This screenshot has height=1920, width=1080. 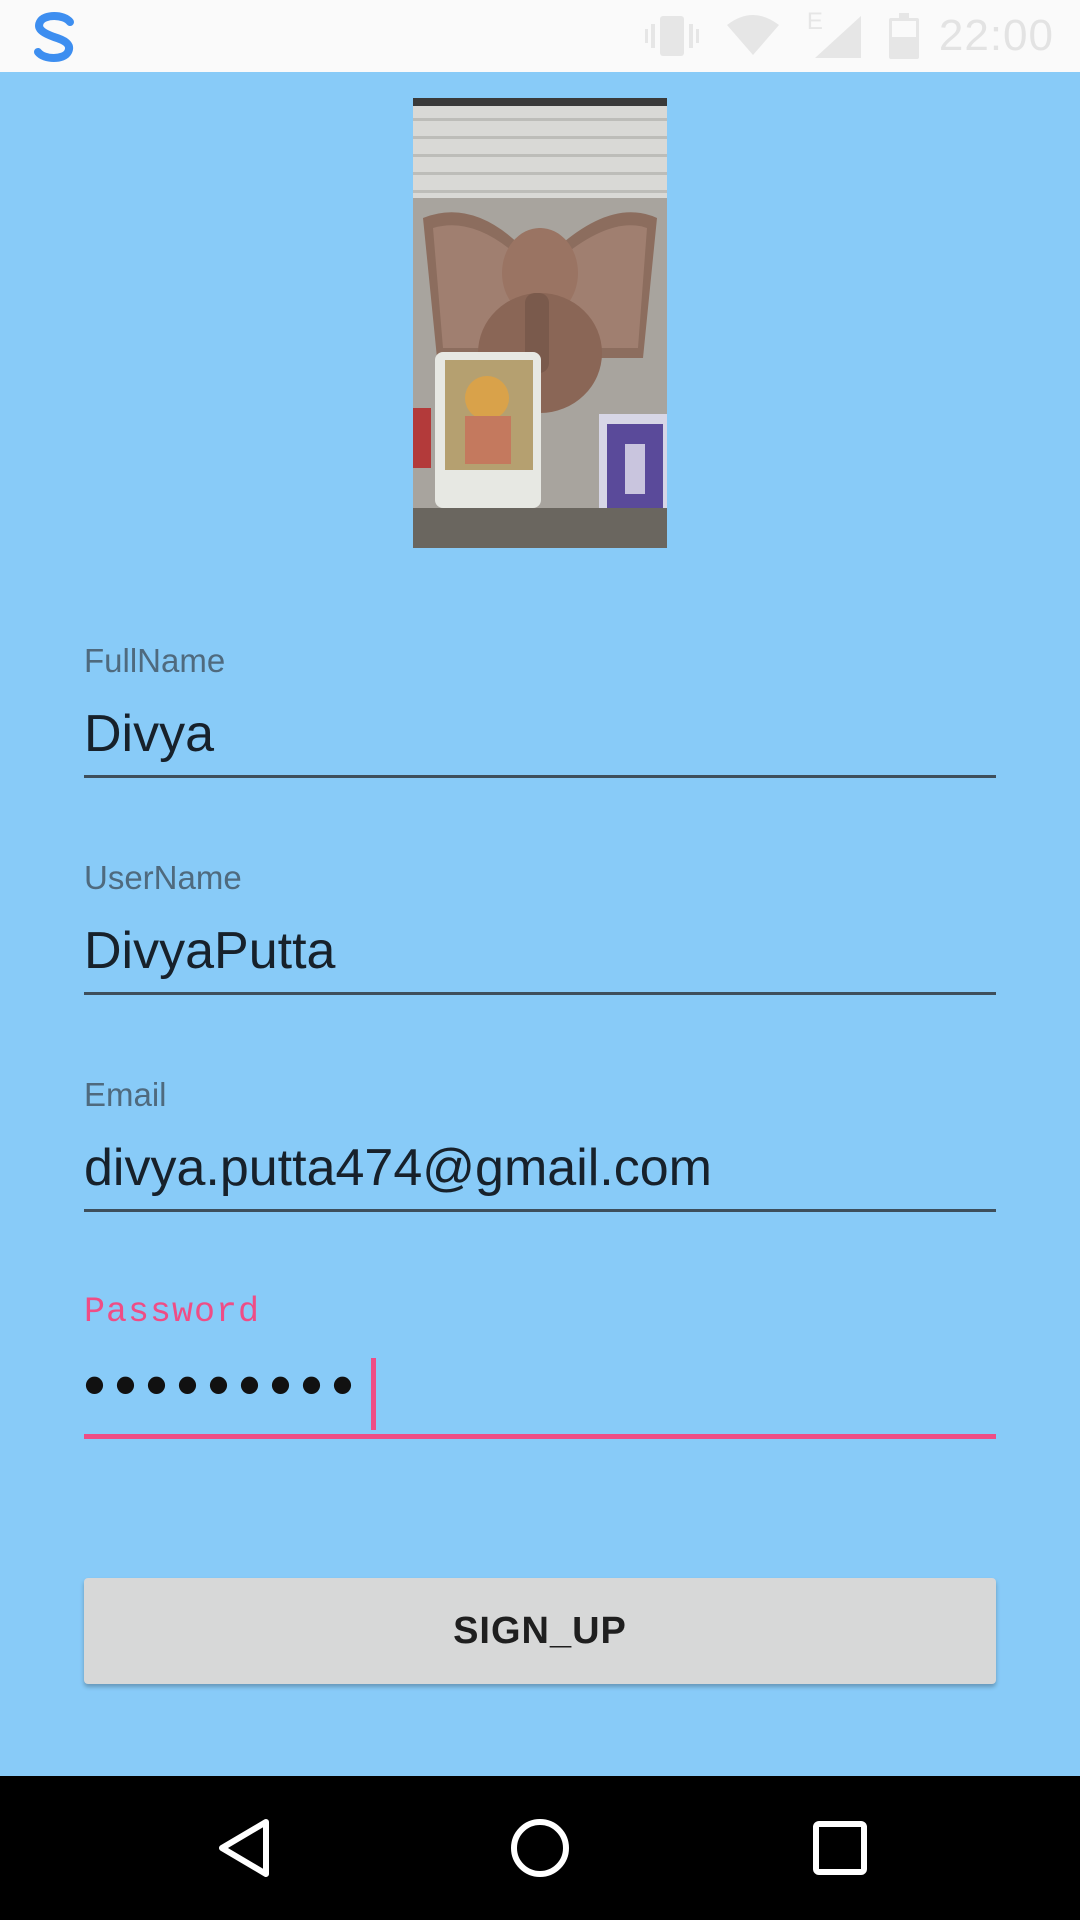 What do you see at coordinates (540, 929) in the screenshot?
I see `username-field: UserName DivyaPutta` at bounding box center [540, 929].